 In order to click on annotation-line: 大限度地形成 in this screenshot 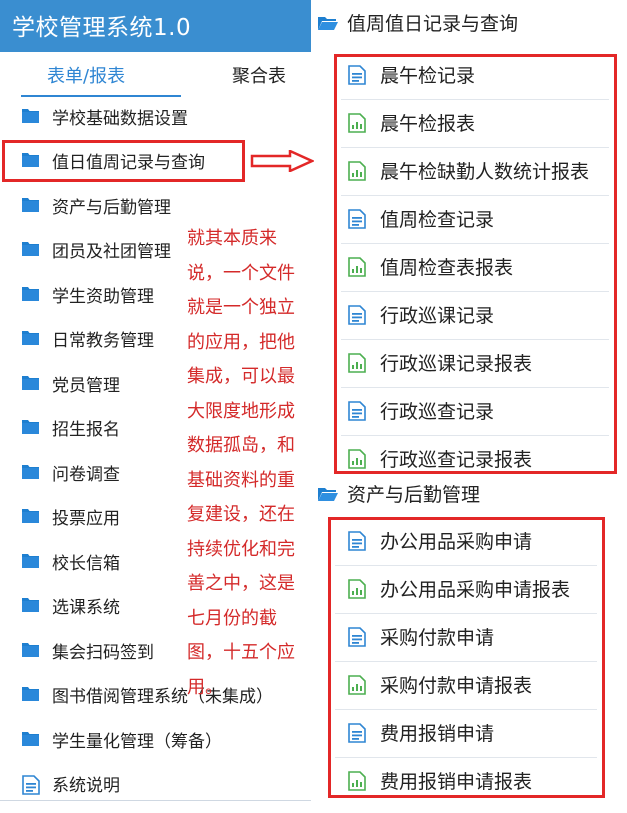, I will do `click(241, 411)`.